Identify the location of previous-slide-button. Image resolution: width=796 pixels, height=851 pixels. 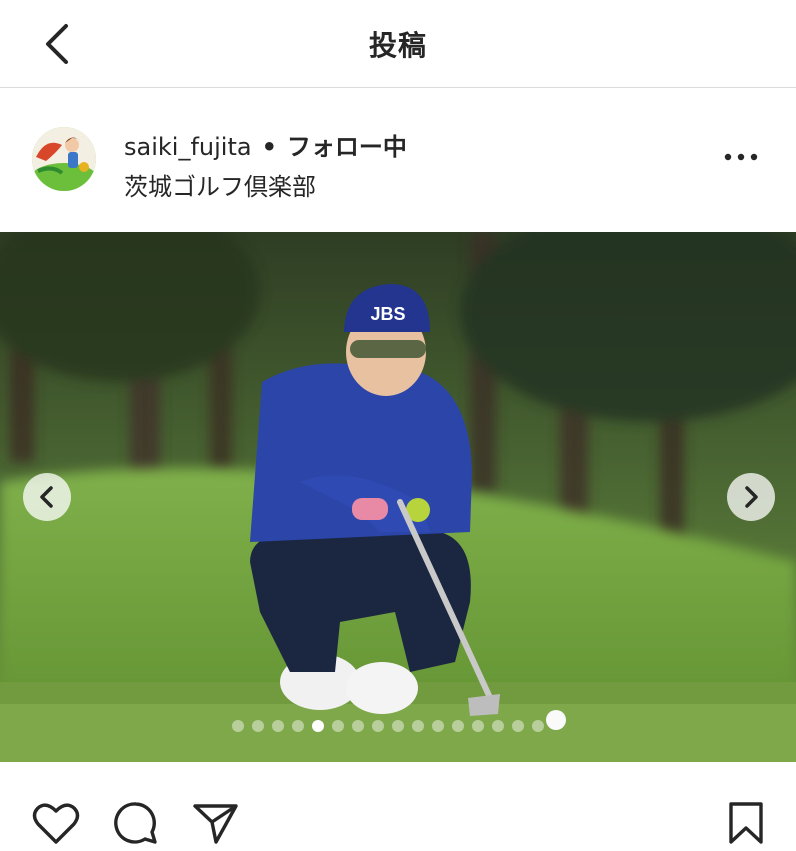
(47, 497).